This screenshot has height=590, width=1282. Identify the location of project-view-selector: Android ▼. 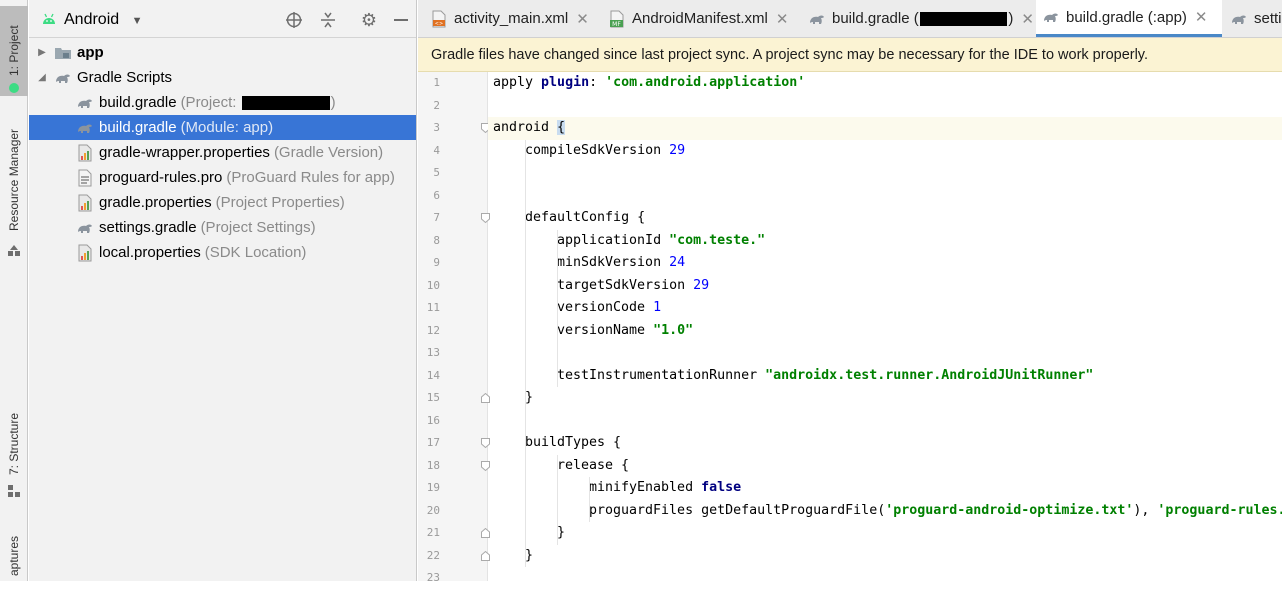
(103, 20).